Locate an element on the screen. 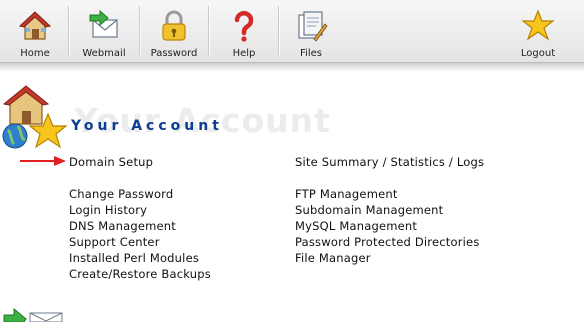 This screenshot has height=322, width=584. files-icon is located at coordinates (313, 26).